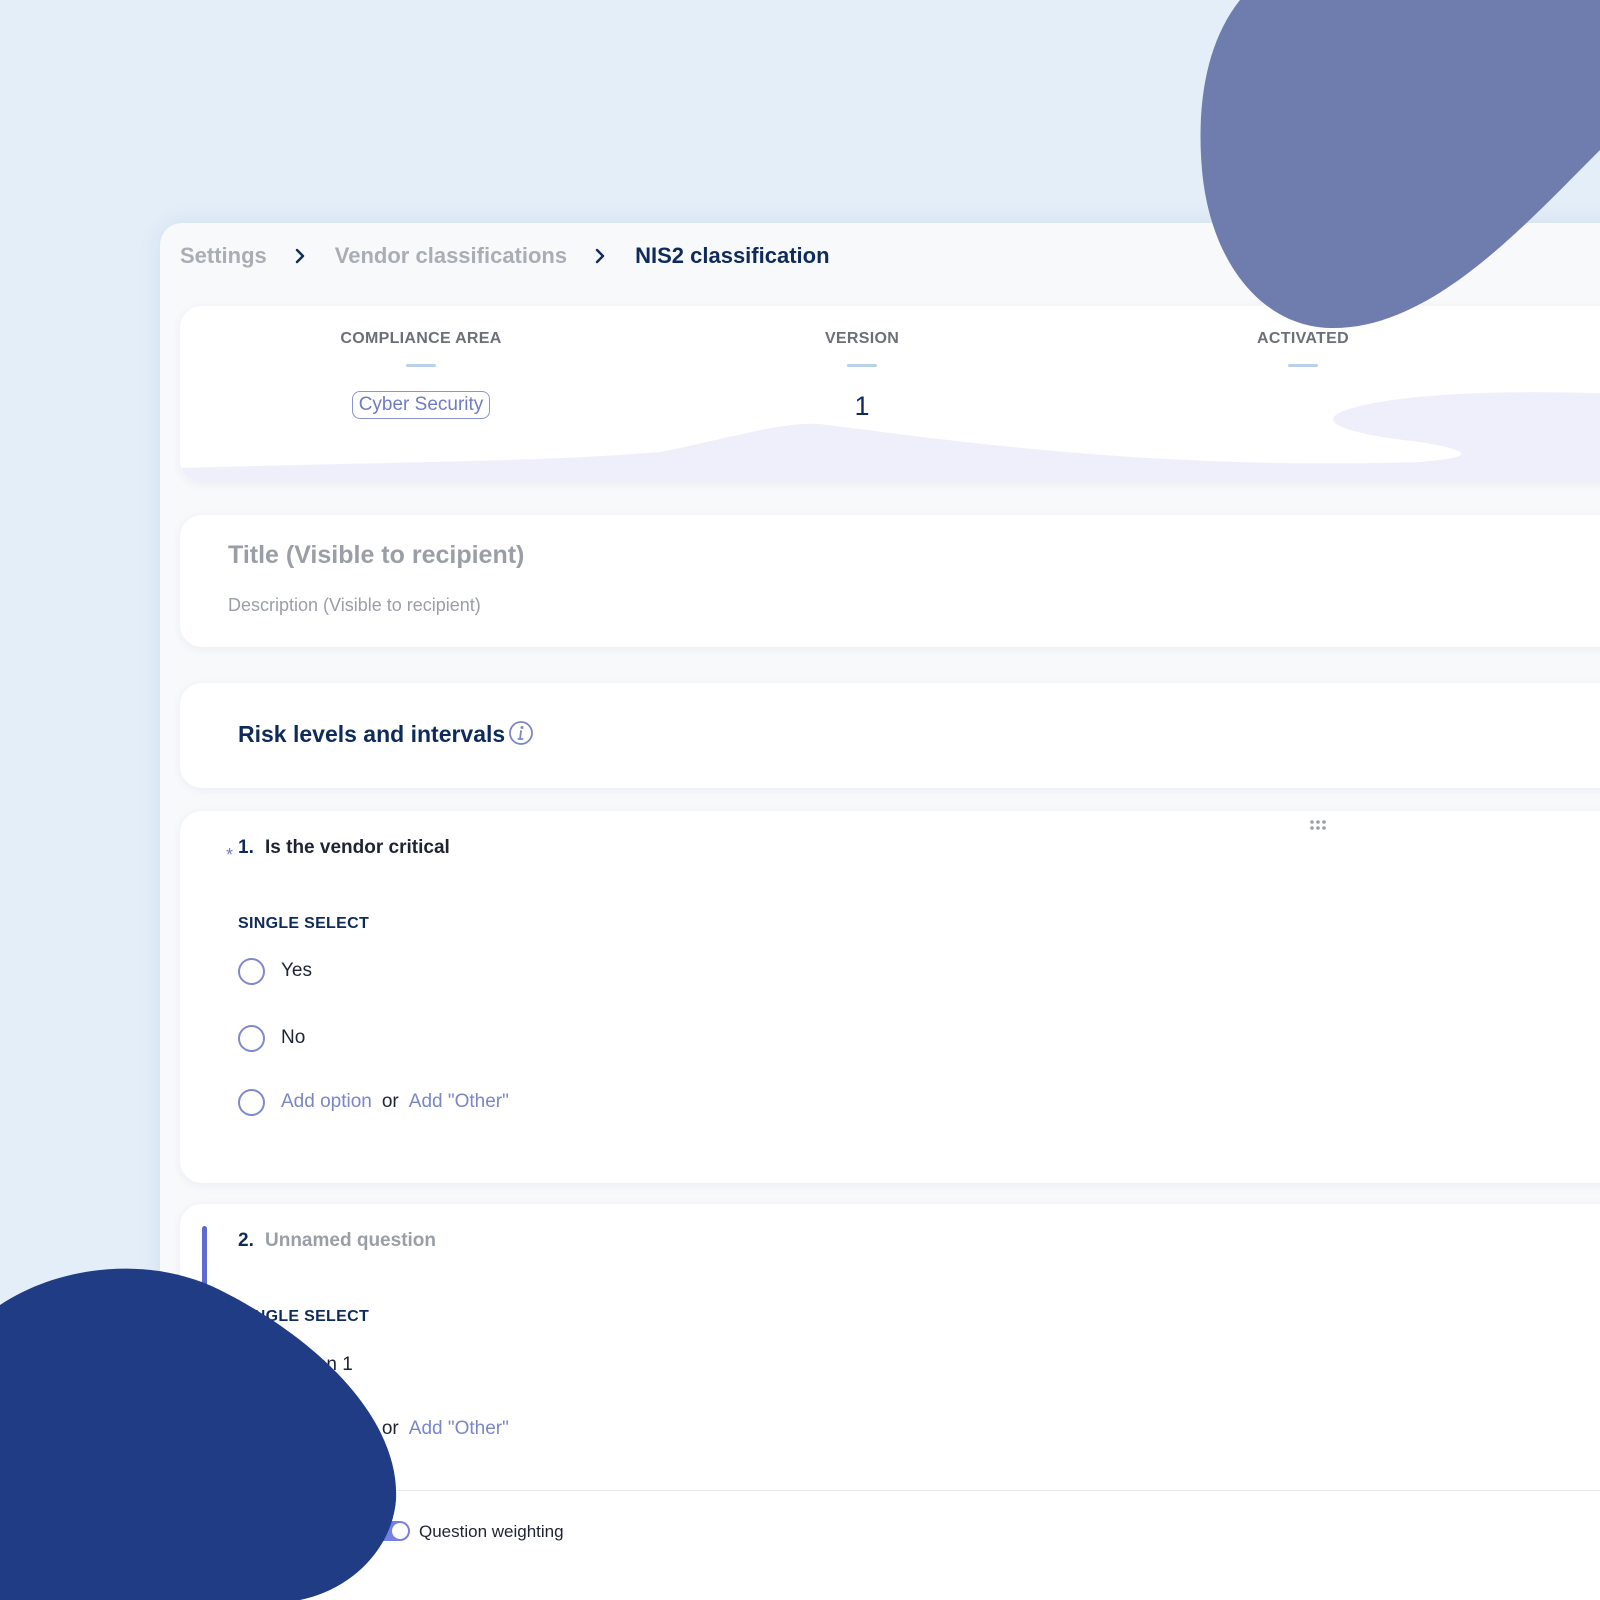 Image resolution: width=1600 pixels, height=1600 pixels. I want to click on option-row: No, so click(271, 1038).